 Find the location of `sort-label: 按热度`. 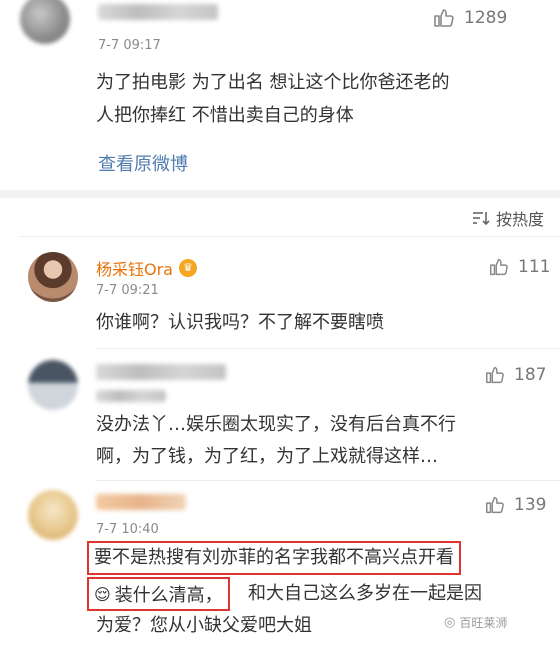

sort-label: 按热度 is located at coordinates (519, 219).